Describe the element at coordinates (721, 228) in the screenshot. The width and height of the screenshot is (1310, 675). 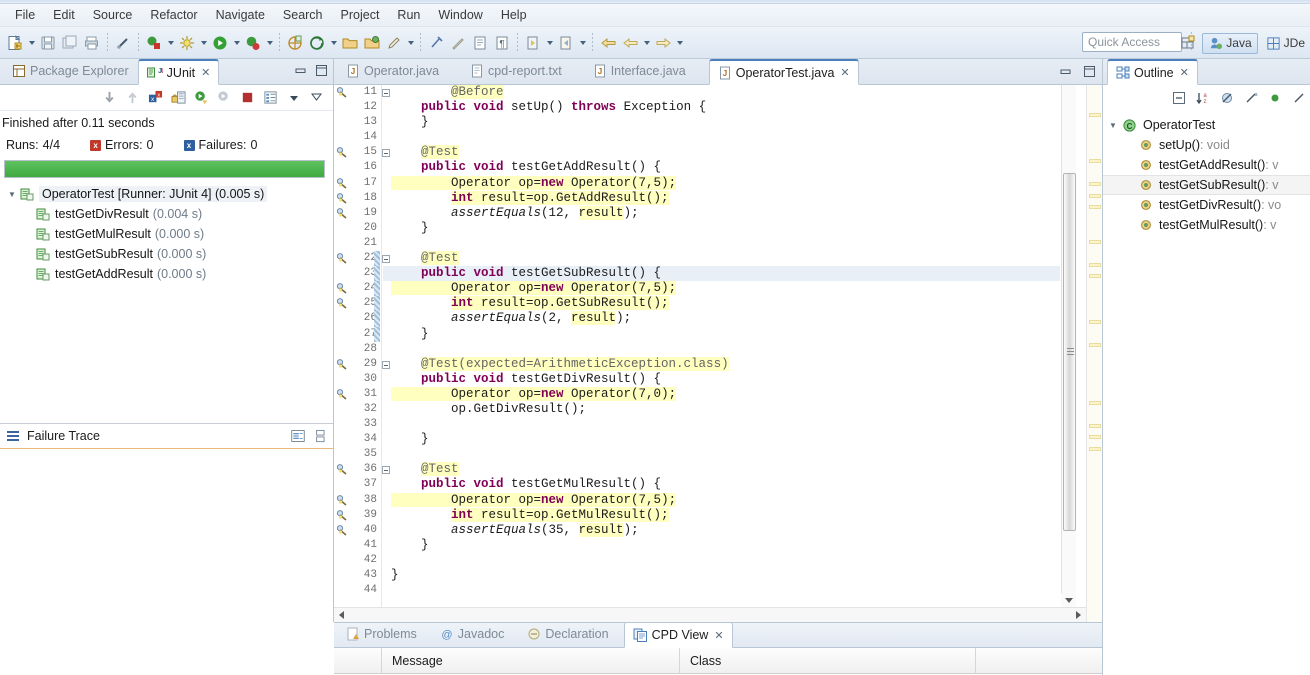
I see `code-line-20: }` at that location.